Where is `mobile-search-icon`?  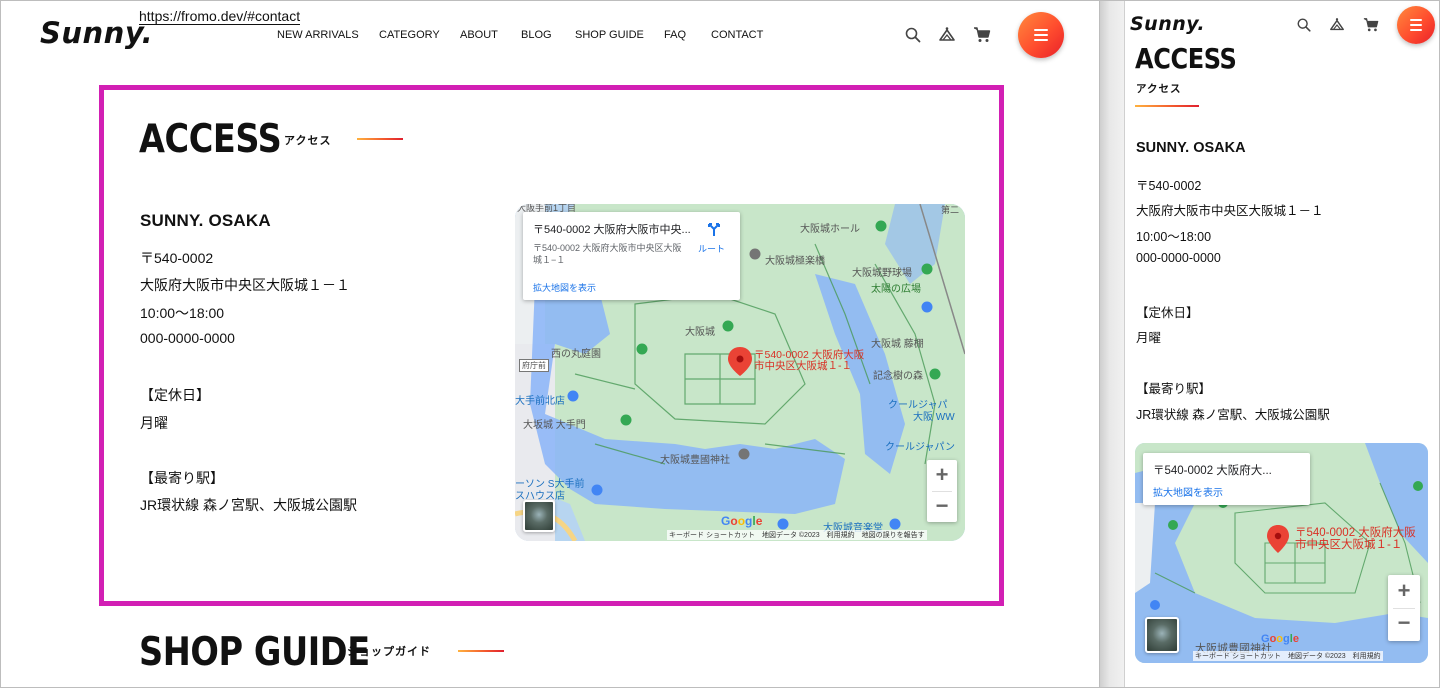
mobile-search-icon is located at coordinates (1304, 25).